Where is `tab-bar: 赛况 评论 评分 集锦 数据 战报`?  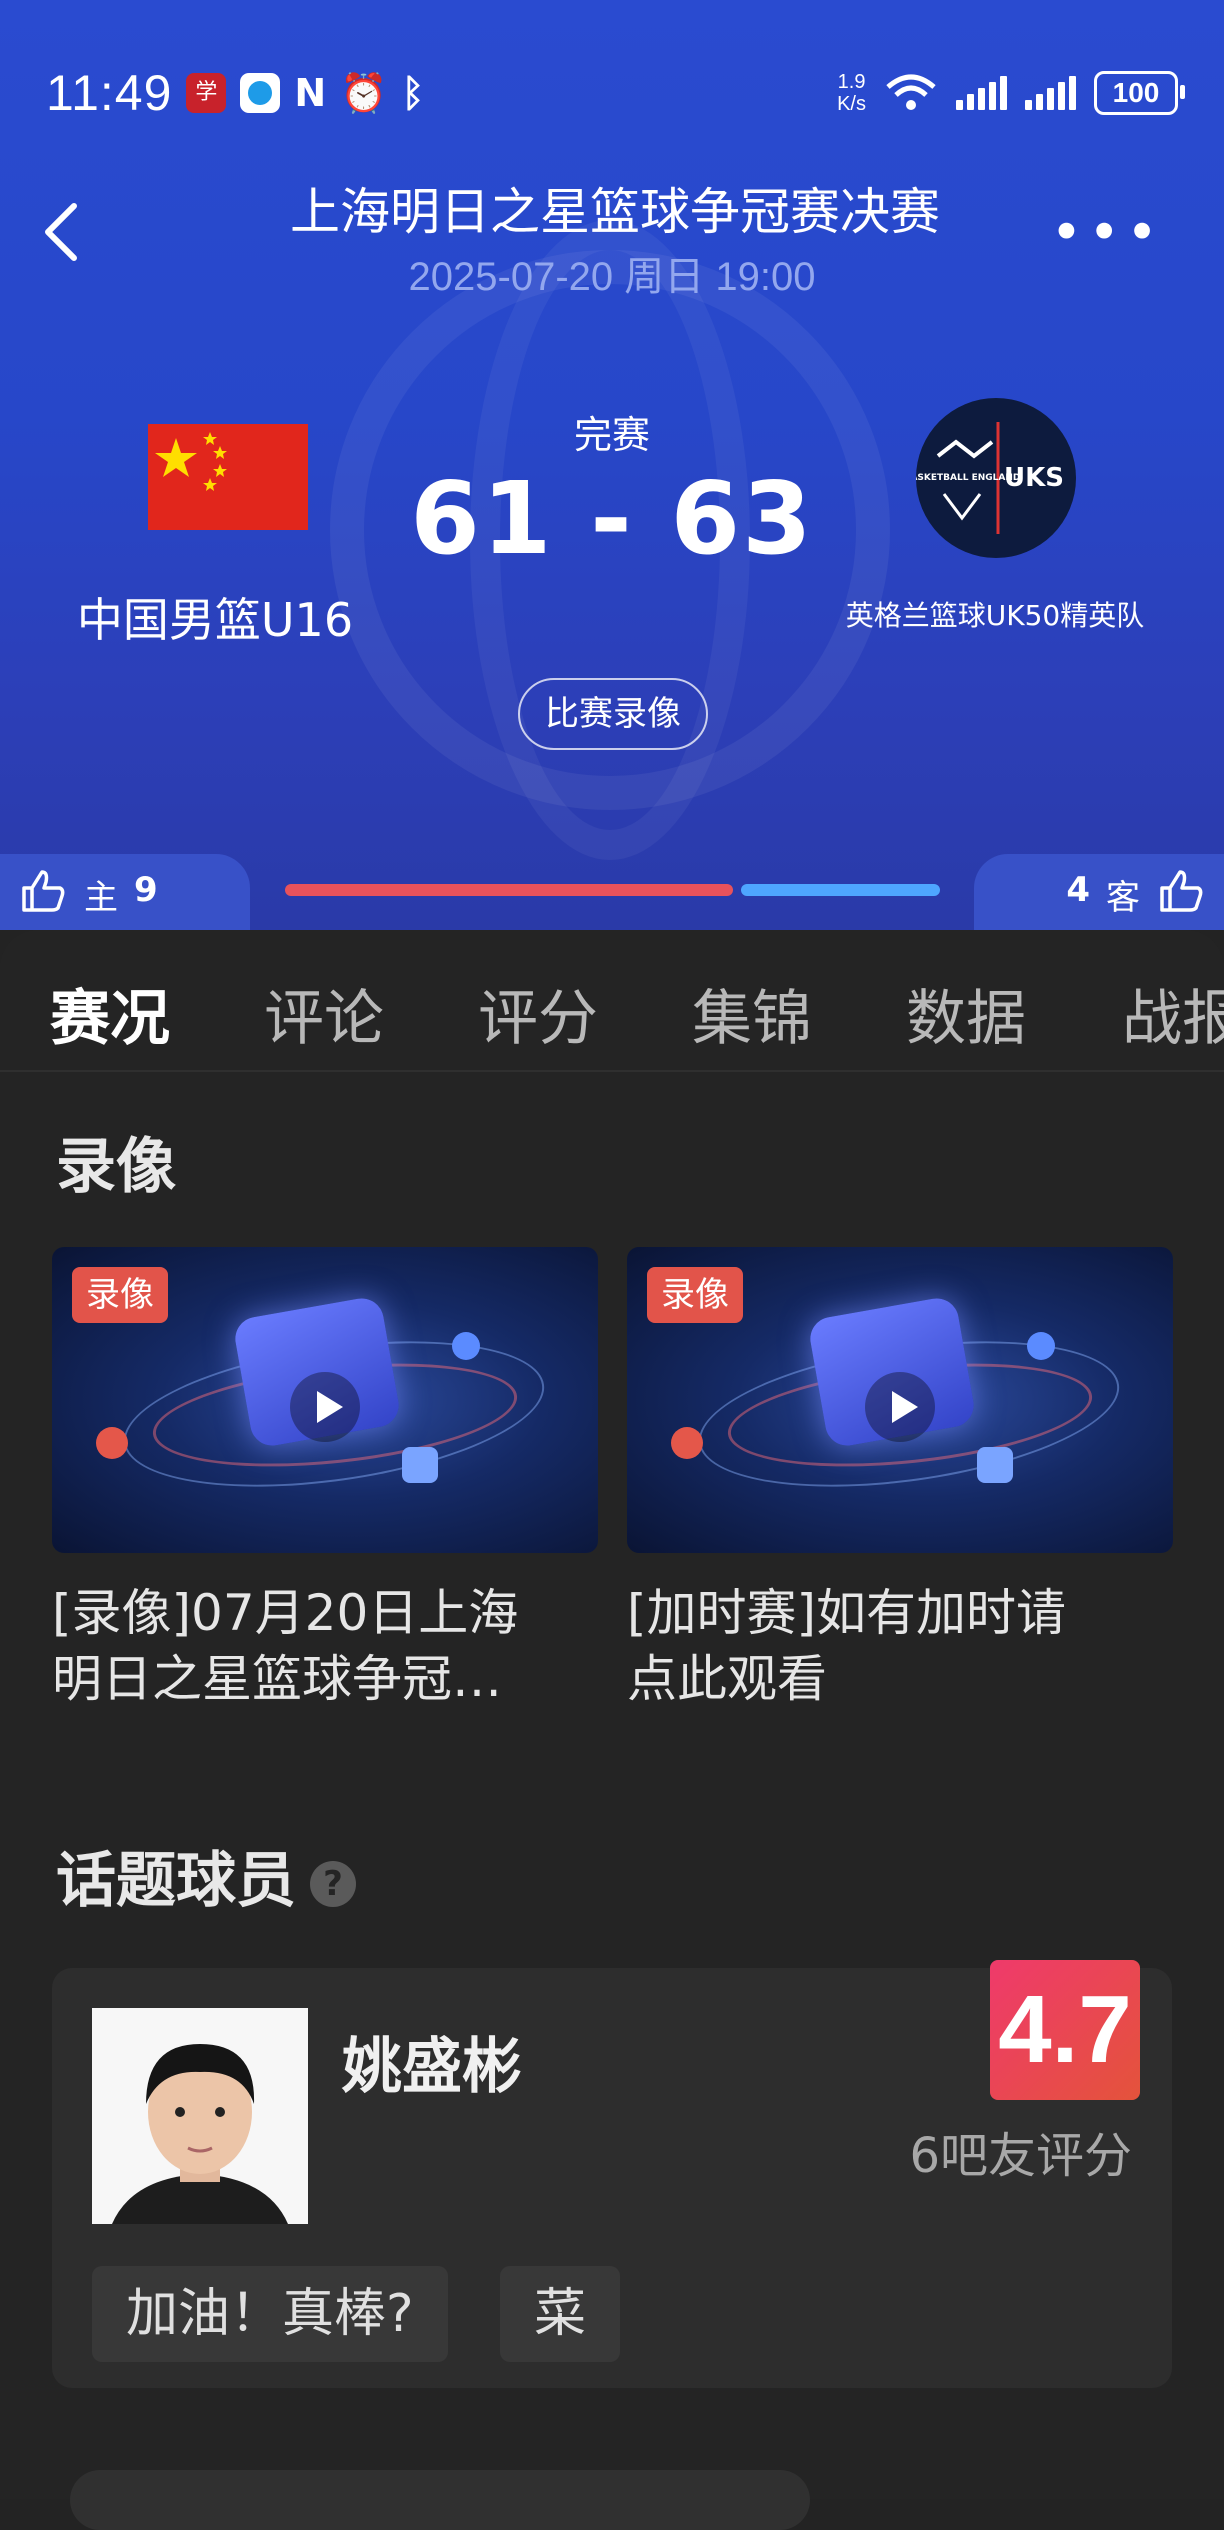
tab-bar: 赛况 评论 评分 集锦 数据 战报 is located at coordinates (612, 1016).